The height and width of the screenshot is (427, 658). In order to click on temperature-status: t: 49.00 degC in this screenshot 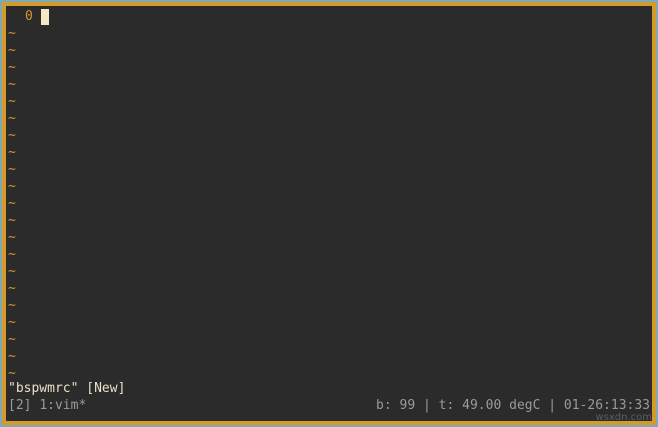, I will do `click(489, 405)`.